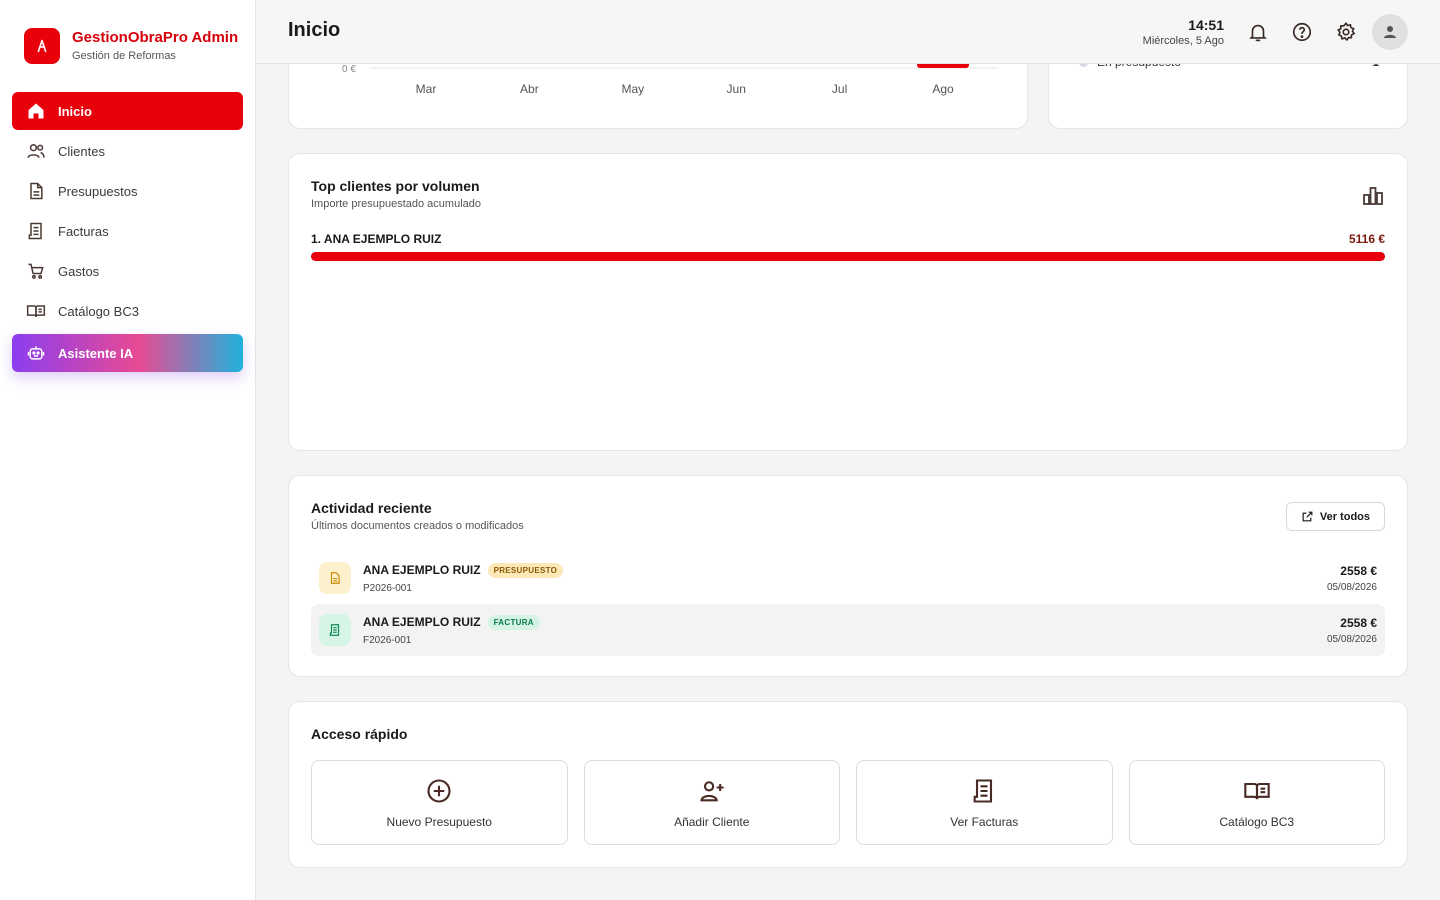 Image resolution: width=1440 pixels, height=900 pixels. I want to click on quick-label: Añadir Cliente, so click(712, 821).